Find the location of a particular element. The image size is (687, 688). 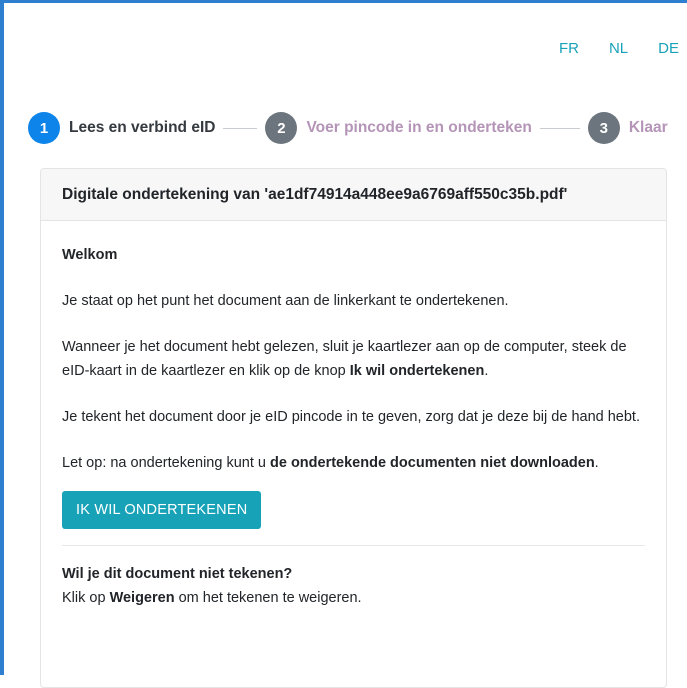

welcome-heading: Welkom is located at coordinates (90, 255).